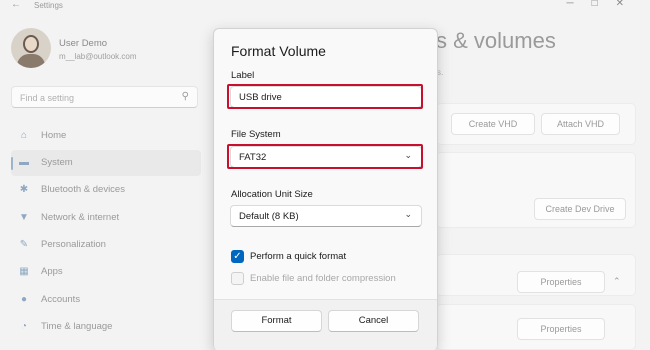  I want to click on search-icon: ⚲, so click(185, 96).